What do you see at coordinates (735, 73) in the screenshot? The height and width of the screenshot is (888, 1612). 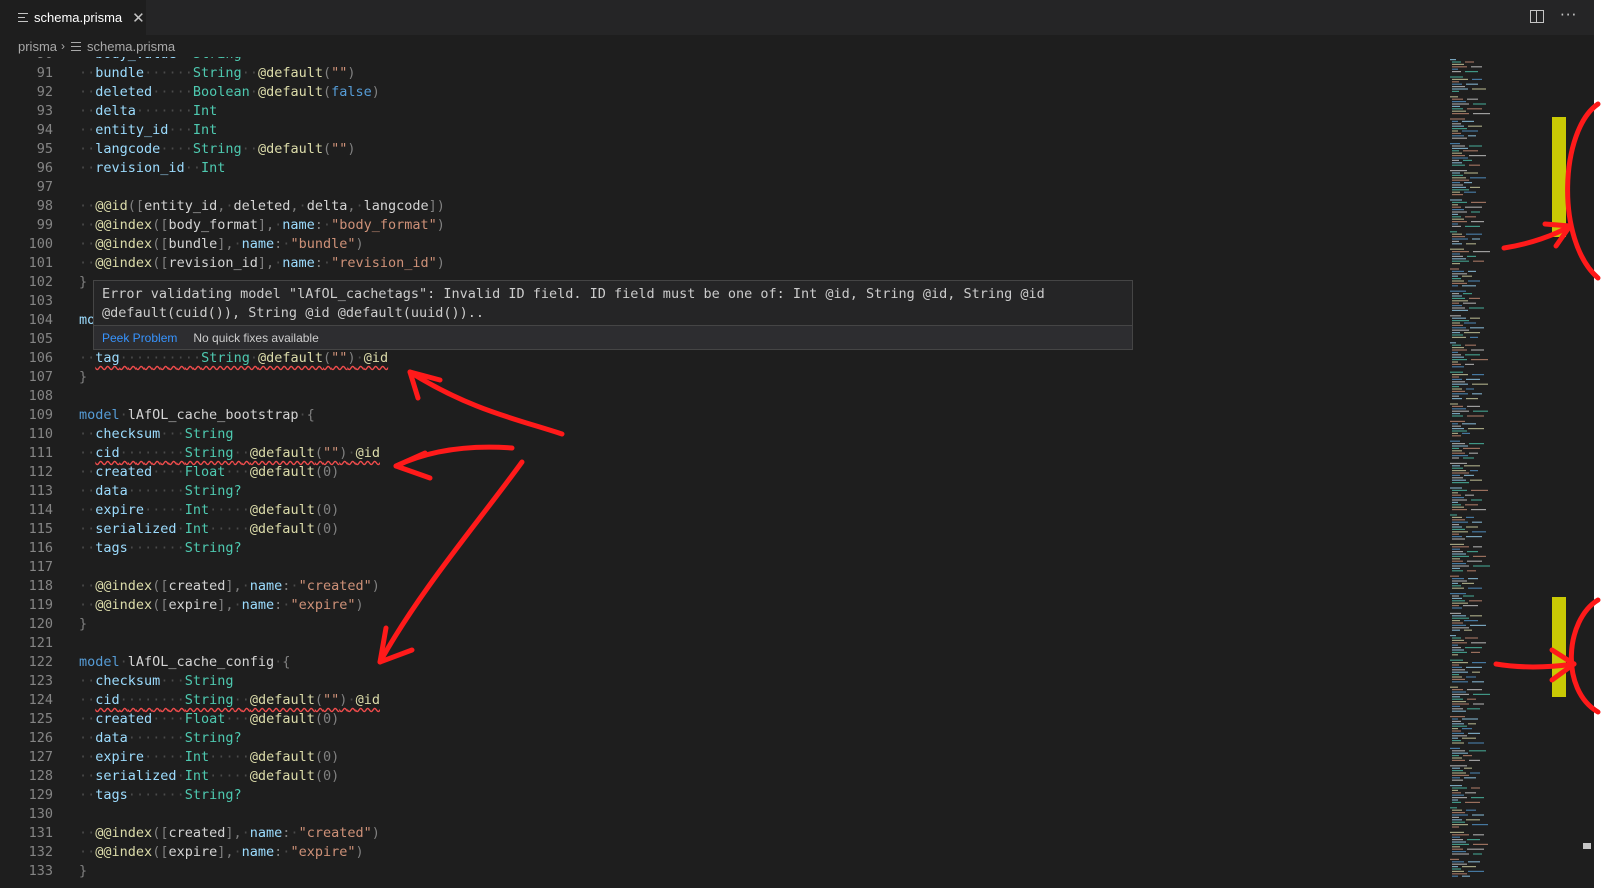 I see `code-line: 91 ··bundle······String··@default("")` at bounding box center [735, 73].